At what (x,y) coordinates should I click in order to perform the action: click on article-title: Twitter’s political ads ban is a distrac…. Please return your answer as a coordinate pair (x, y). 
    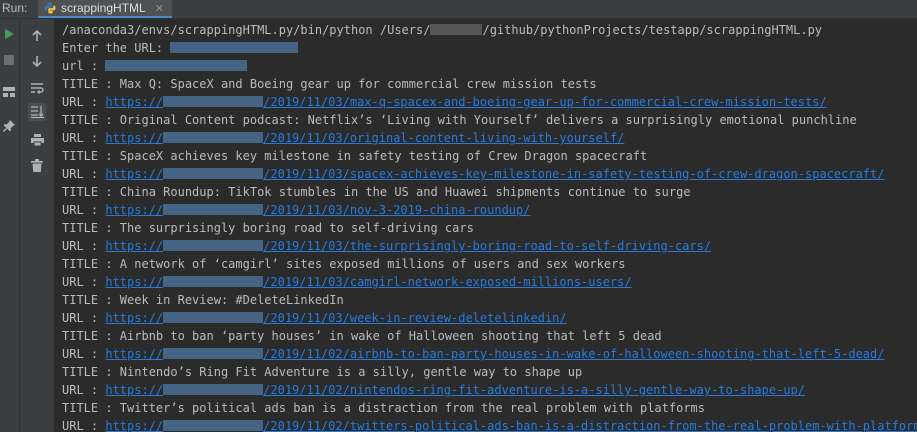
    Looking at the image, I should click on (412, 408).